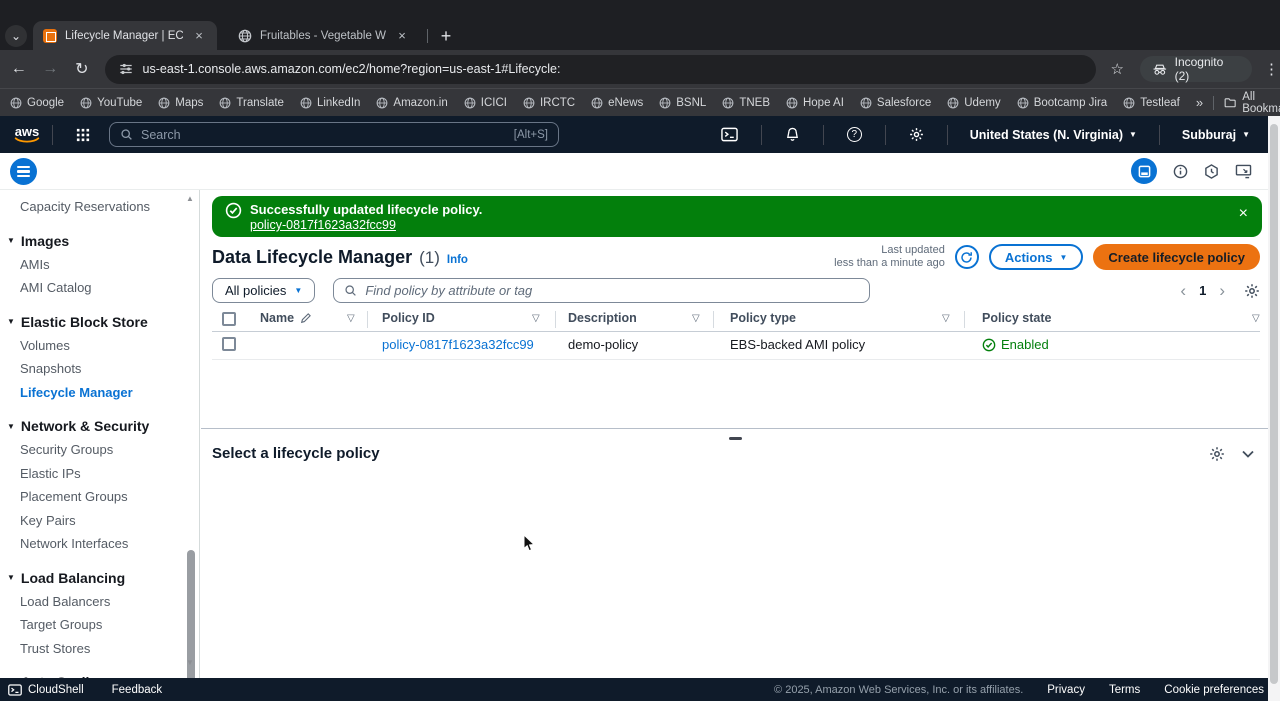  I want to click on actions-button: Actions ▼, so click(1036, 257).